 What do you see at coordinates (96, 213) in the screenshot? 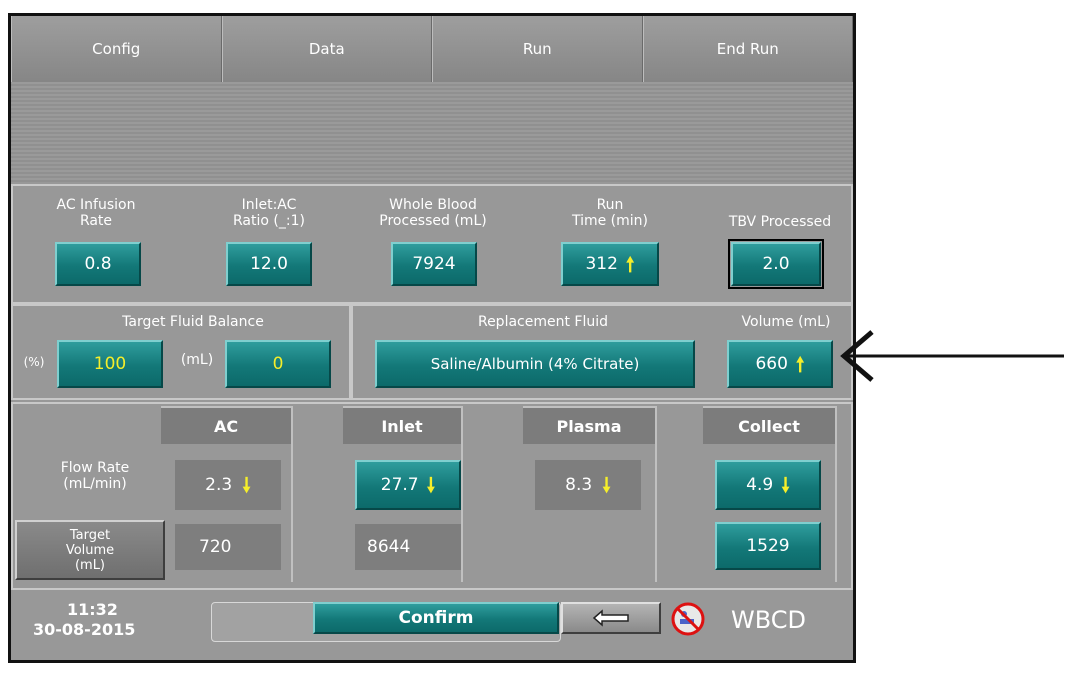
I see `ac-infusion-label: AC Infusion Rate` at bounding box center [96, 213].